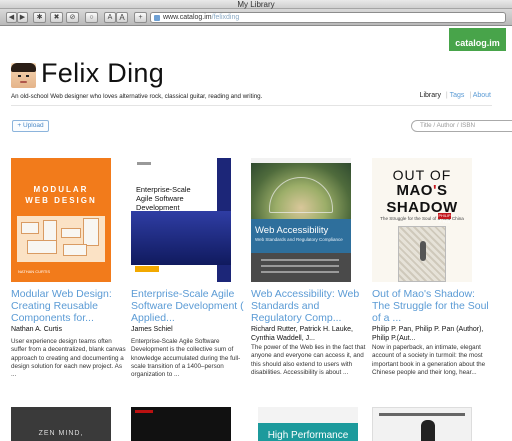 The image size is (512, 441). I want to click on stop-icon: ✖, so click(56, 17).